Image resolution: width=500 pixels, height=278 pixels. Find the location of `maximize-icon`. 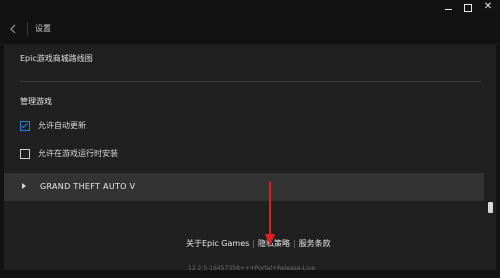

maximize-icon is located at coordinates (468, 8).